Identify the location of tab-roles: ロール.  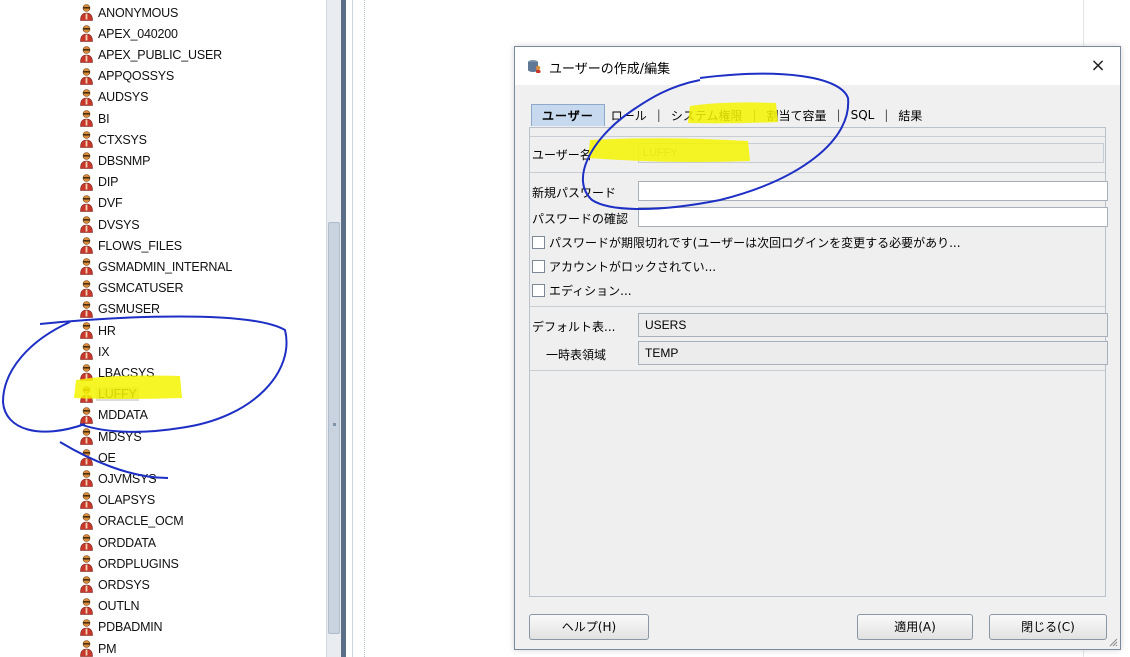
(629, 115).